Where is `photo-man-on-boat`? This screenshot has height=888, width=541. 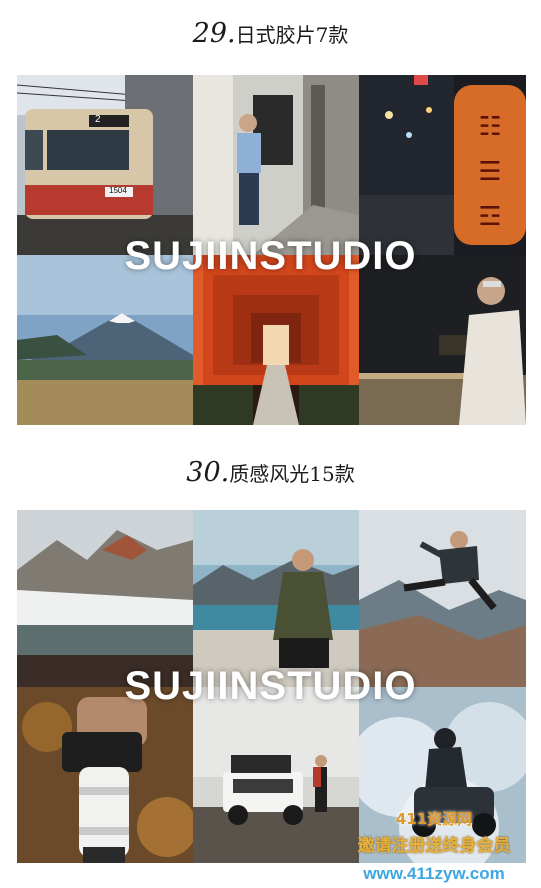 photo-man-on-boat is located at coordinates (276, 598).